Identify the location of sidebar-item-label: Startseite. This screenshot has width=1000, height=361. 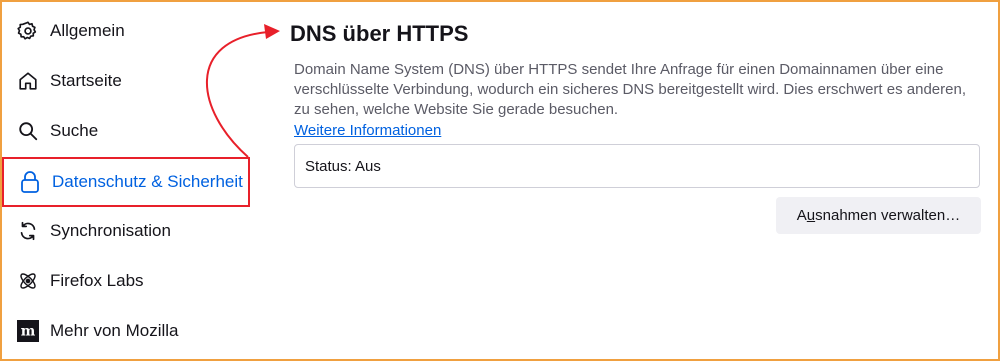
(86, 80).